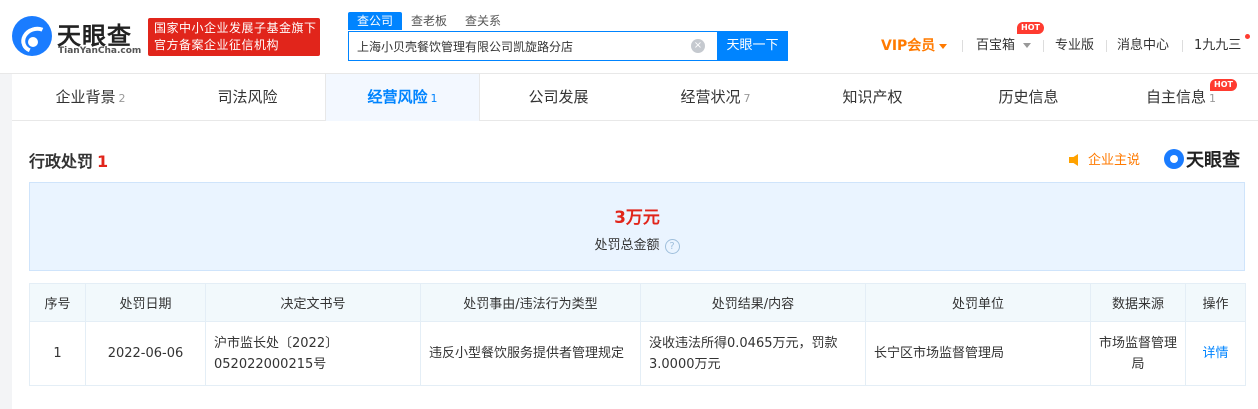  I want to click on company-says-link: 企业主说, so click(1104, 158).